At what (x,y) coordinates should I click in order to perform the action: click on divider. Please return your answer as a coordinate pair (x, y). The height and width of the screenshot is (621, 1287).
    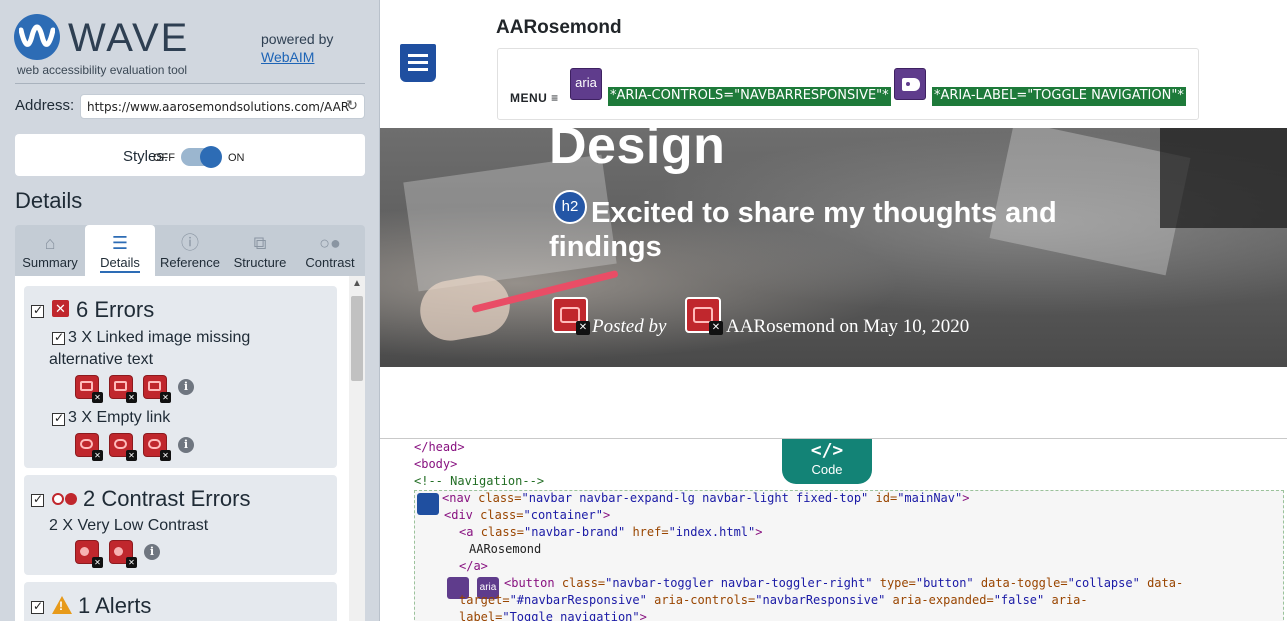
    Looking at the image, I should click on (190, 83).